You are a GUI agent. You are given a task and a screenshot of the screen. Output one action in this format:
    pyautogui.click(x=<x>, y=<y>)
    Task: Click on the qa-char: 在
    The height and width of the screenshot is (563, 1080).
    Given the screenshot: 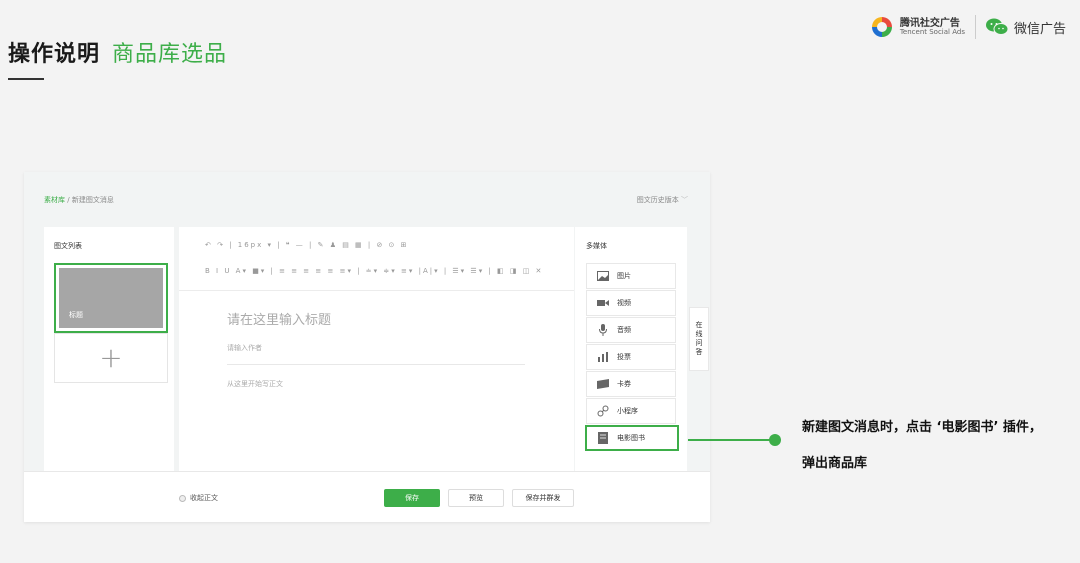 What is the action you would take?
    pyautogui.click(x=699, y=324)
    